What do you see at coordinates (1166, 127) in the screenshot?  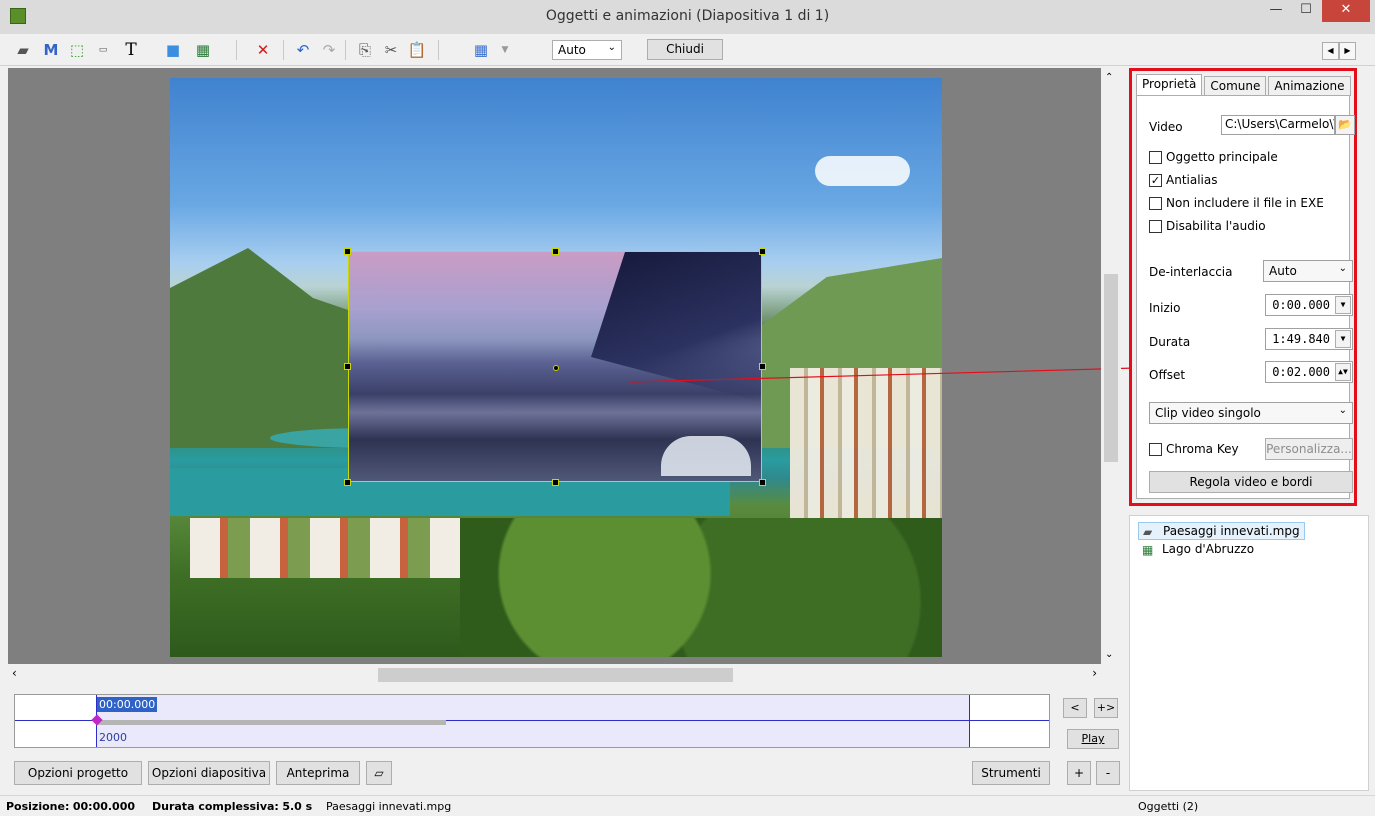 I see `video-label: Video` at bounding box center [1166, 127].